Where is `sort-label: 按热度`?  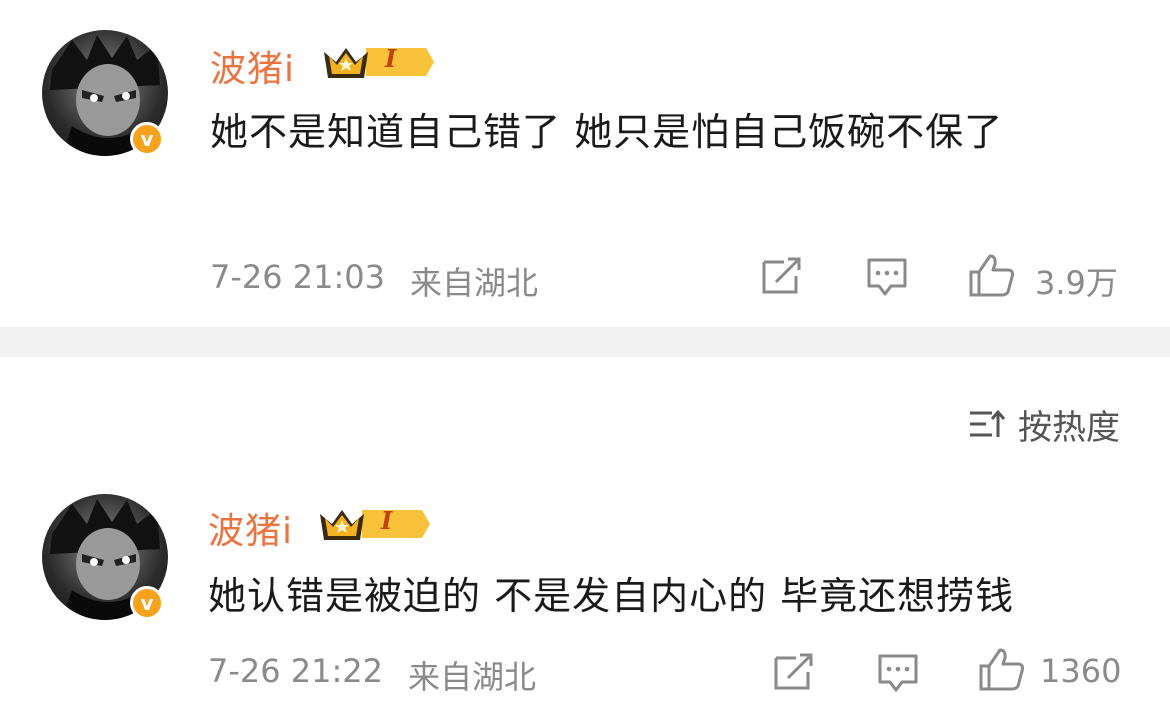
sort-label: 按热度 is located at coordinates (1069, 427).